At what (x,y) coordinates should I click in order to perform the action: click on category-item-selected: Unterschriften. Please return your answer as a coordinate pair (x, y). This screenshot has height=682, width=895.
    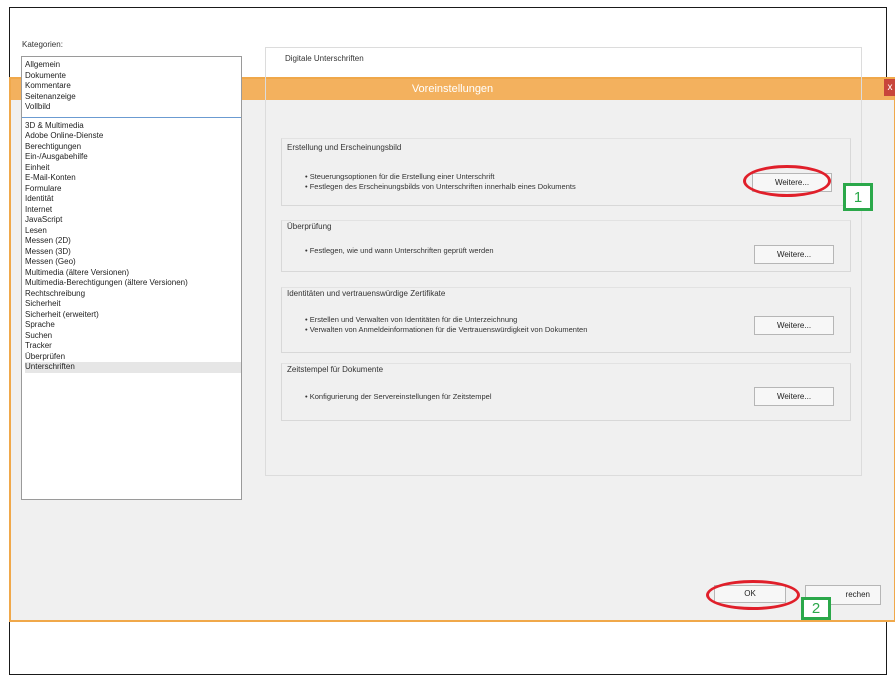
    Looking at the image, I should click on (133, 367).